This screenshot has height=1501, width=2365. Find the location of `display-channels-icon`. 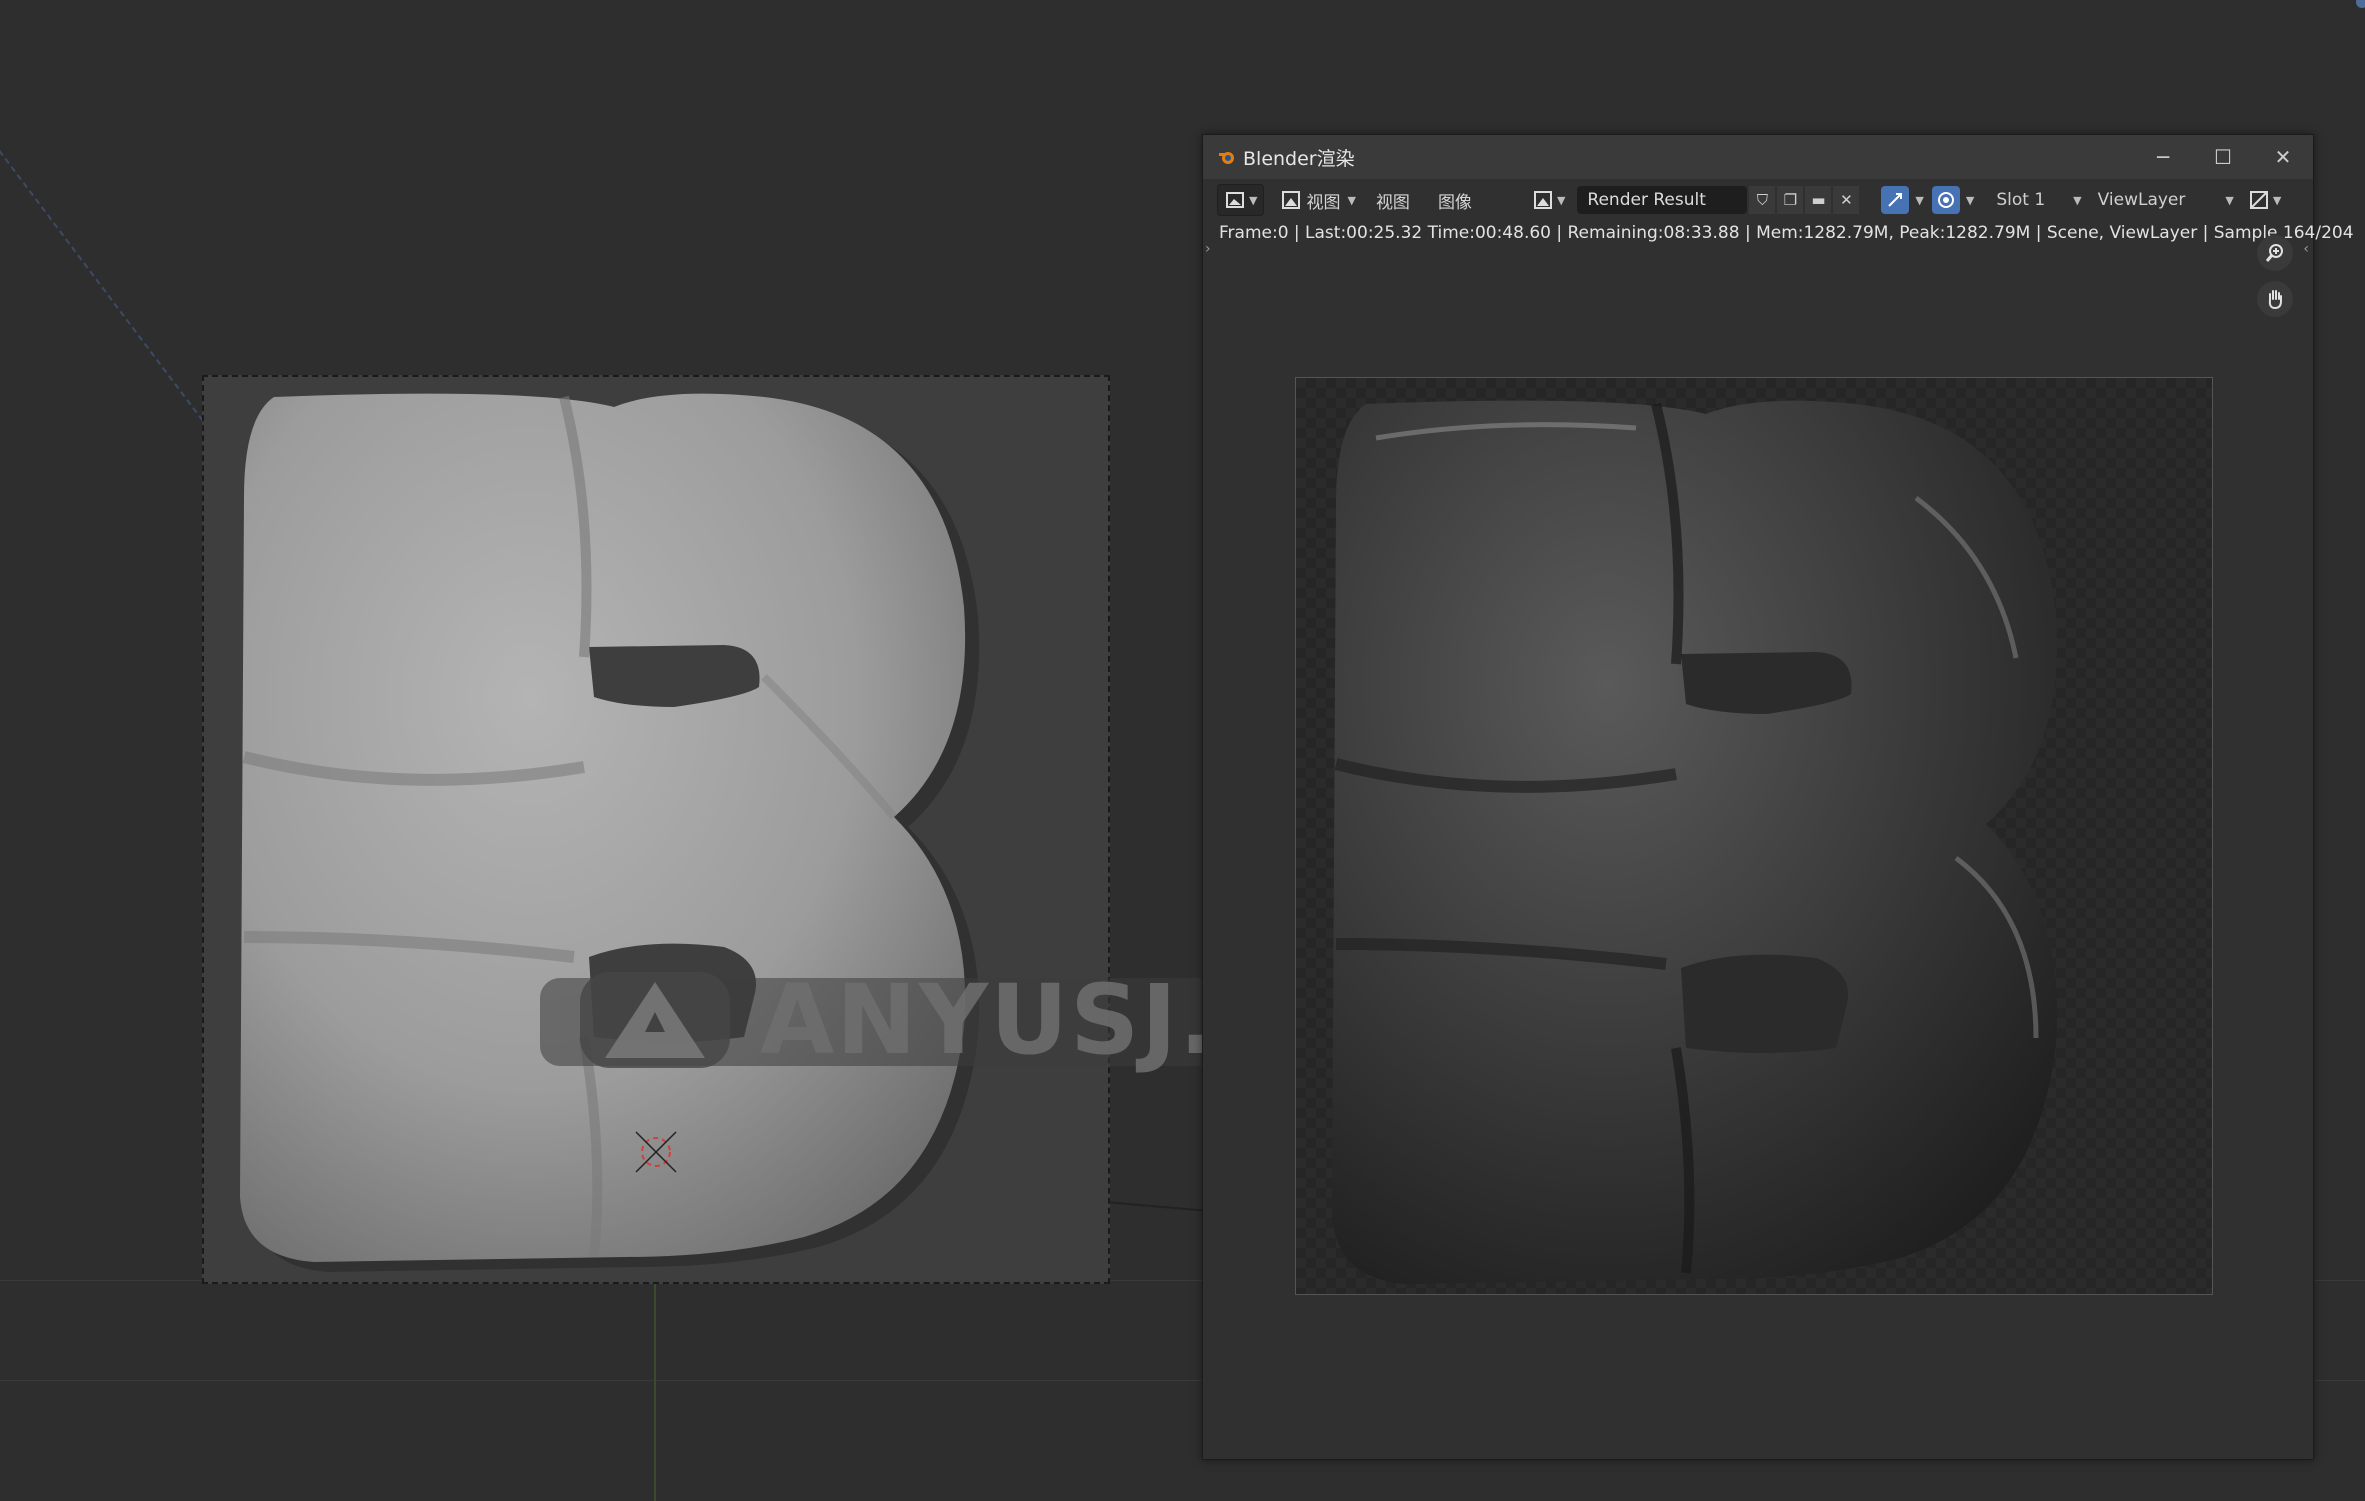

display-channels-icon is located at coordinates (1945, 200).